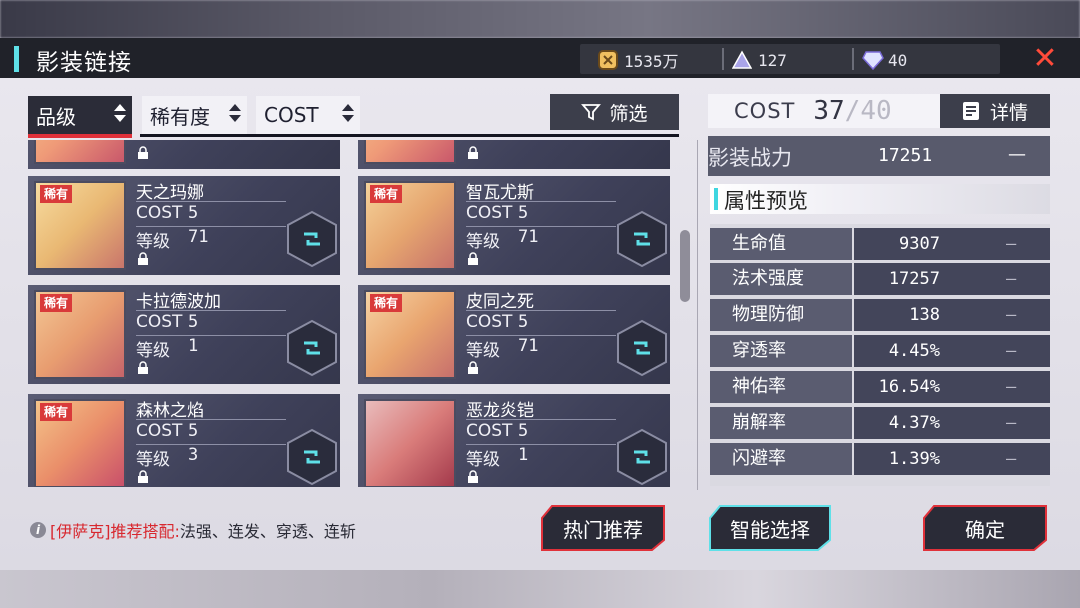 Image resolution: width=1080 pixels, height=608 pixels. I want to click on attribute-name: 穿透率, so click(781, 351).